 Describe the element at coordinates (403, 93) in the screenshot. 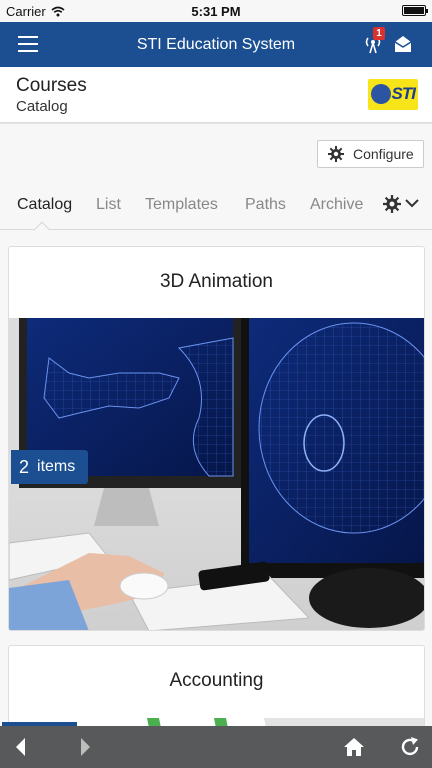

I see `logo-text: STI` at that location.